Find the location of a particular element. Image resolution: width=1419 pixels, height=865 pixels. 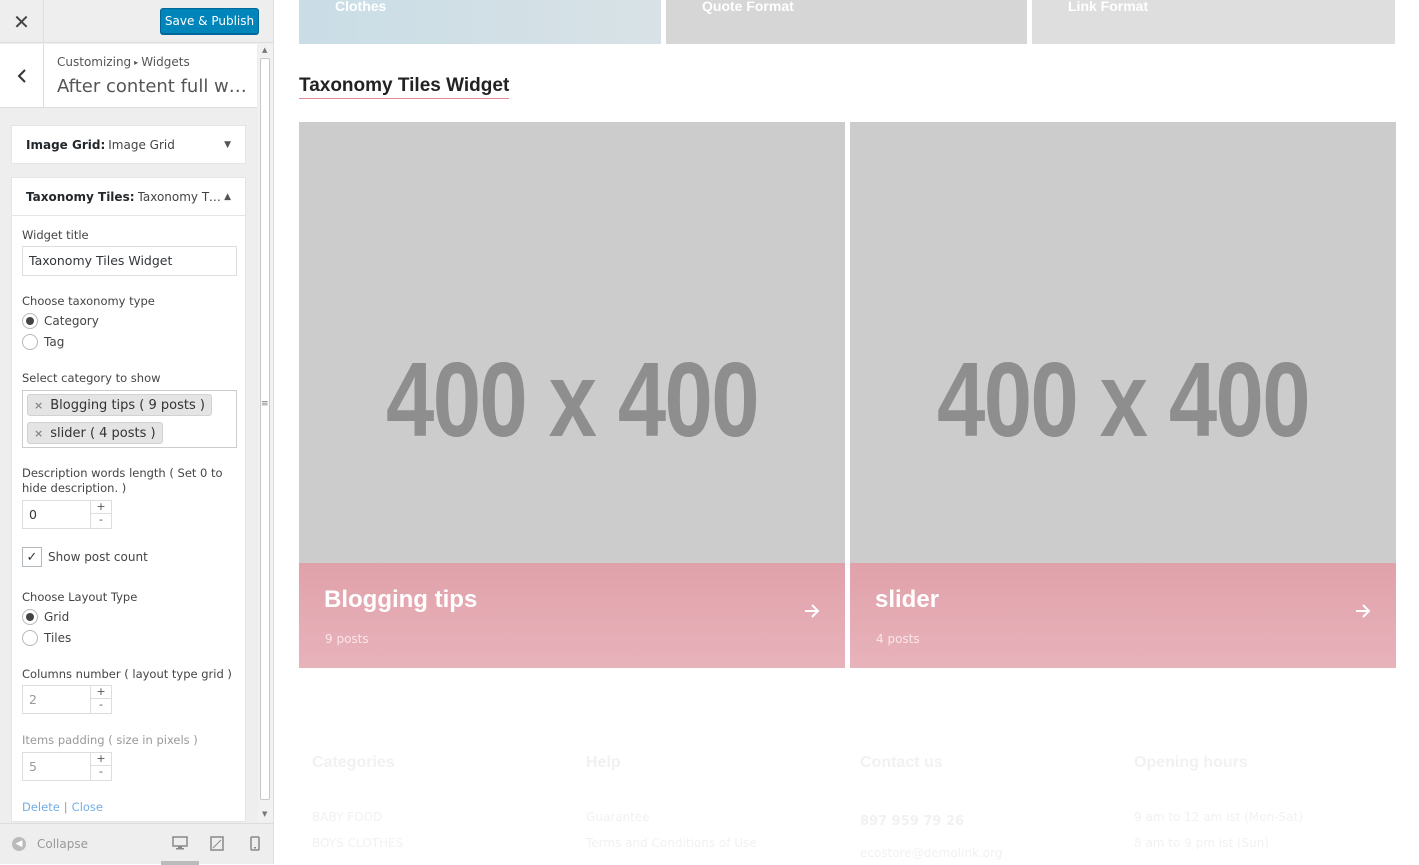

chevron-left-icon is located at coordinates (21, 76).